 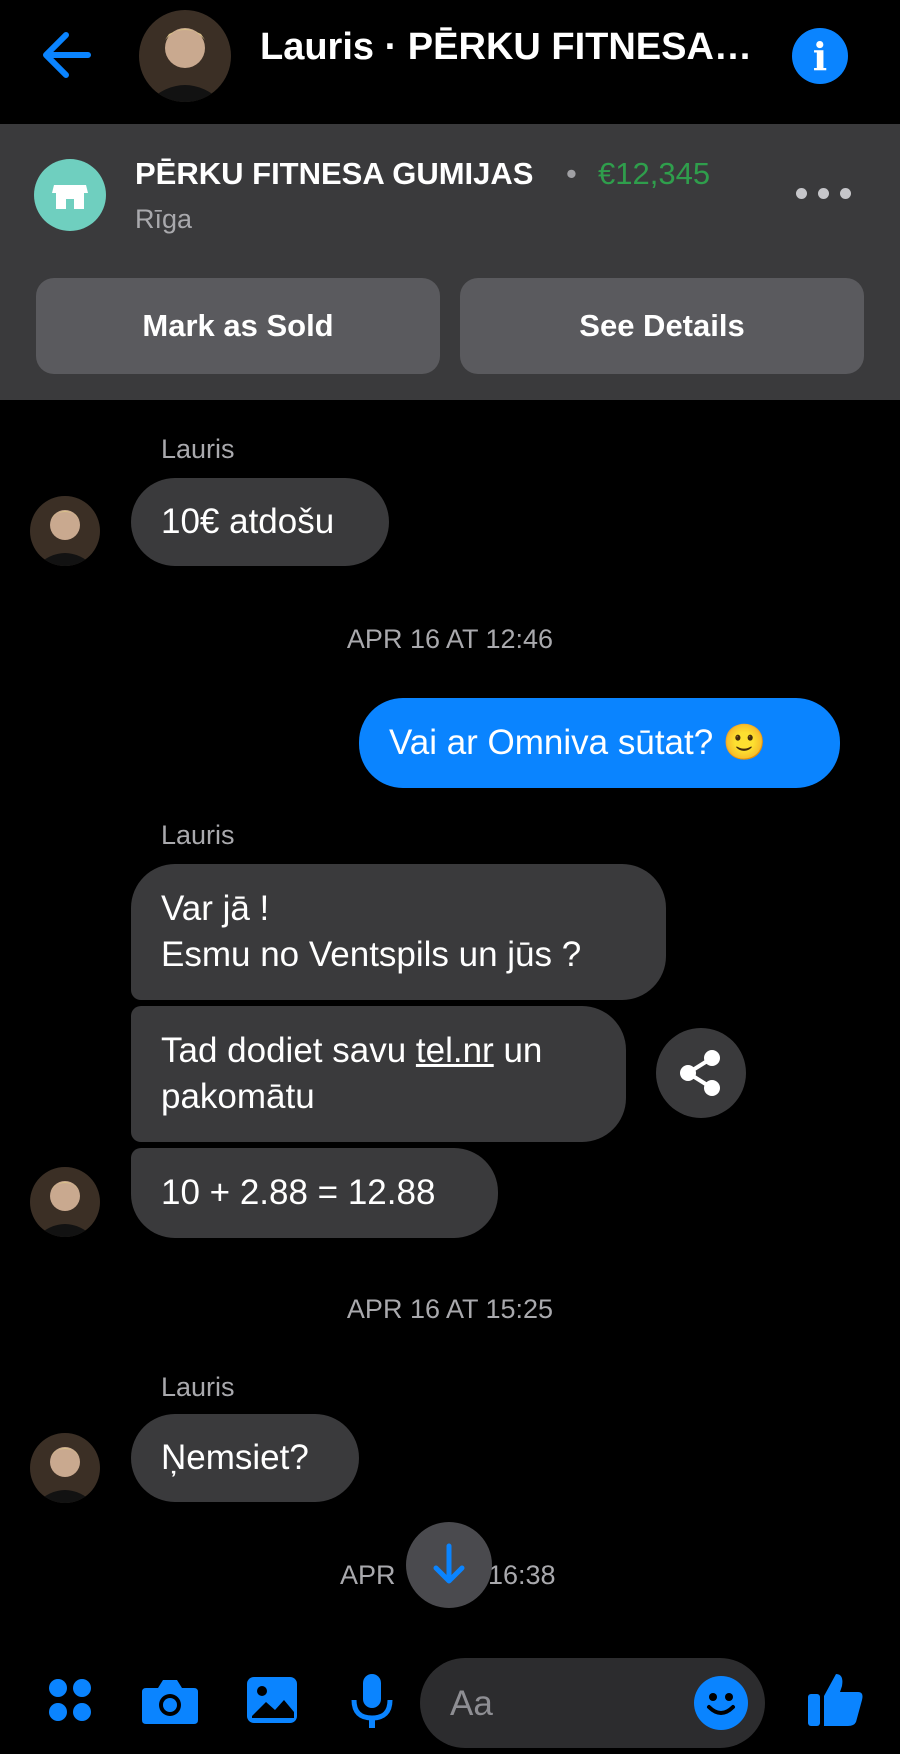 What do you see at coordinates (450, 1309) in the screenshot?
I see `timestamp: APR 16 AT 15:25` at bounding box center [450, 1309].